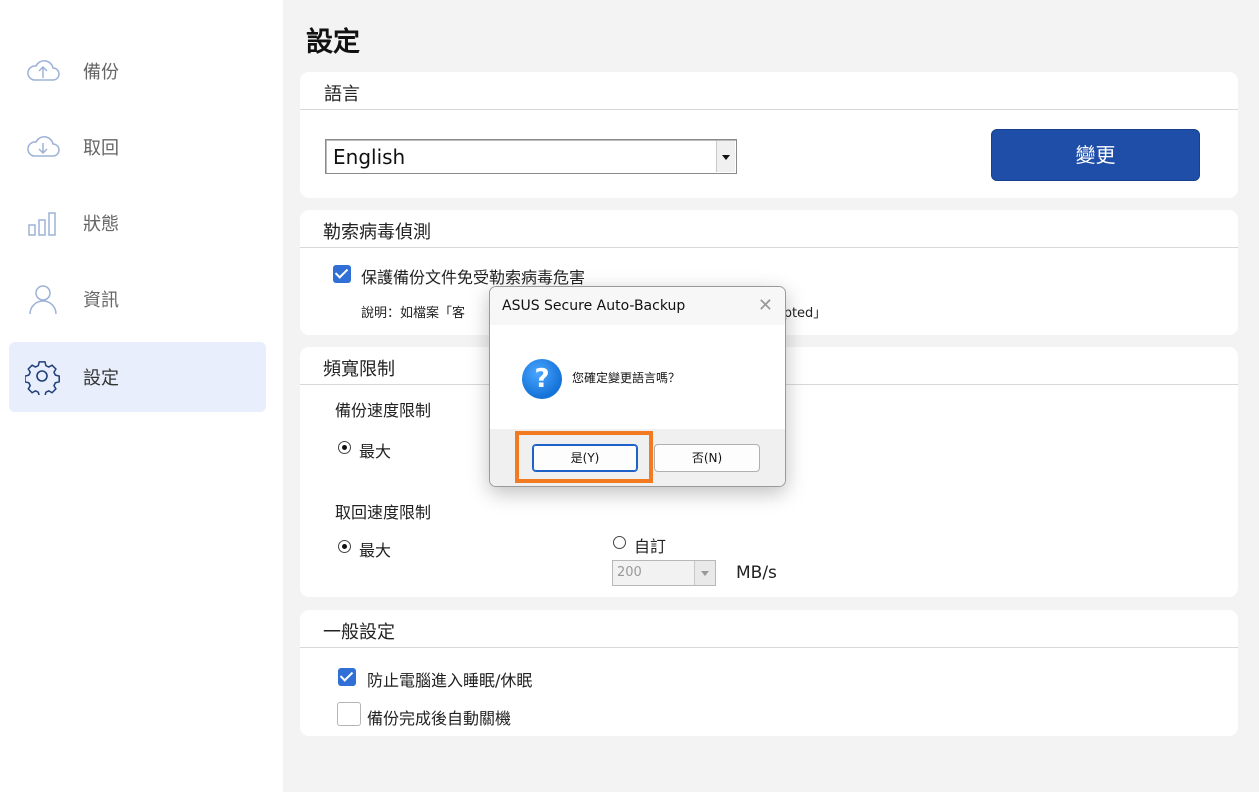 The image size is (1259, 792). I want to click on question-icon: ?, so click(542, 379).